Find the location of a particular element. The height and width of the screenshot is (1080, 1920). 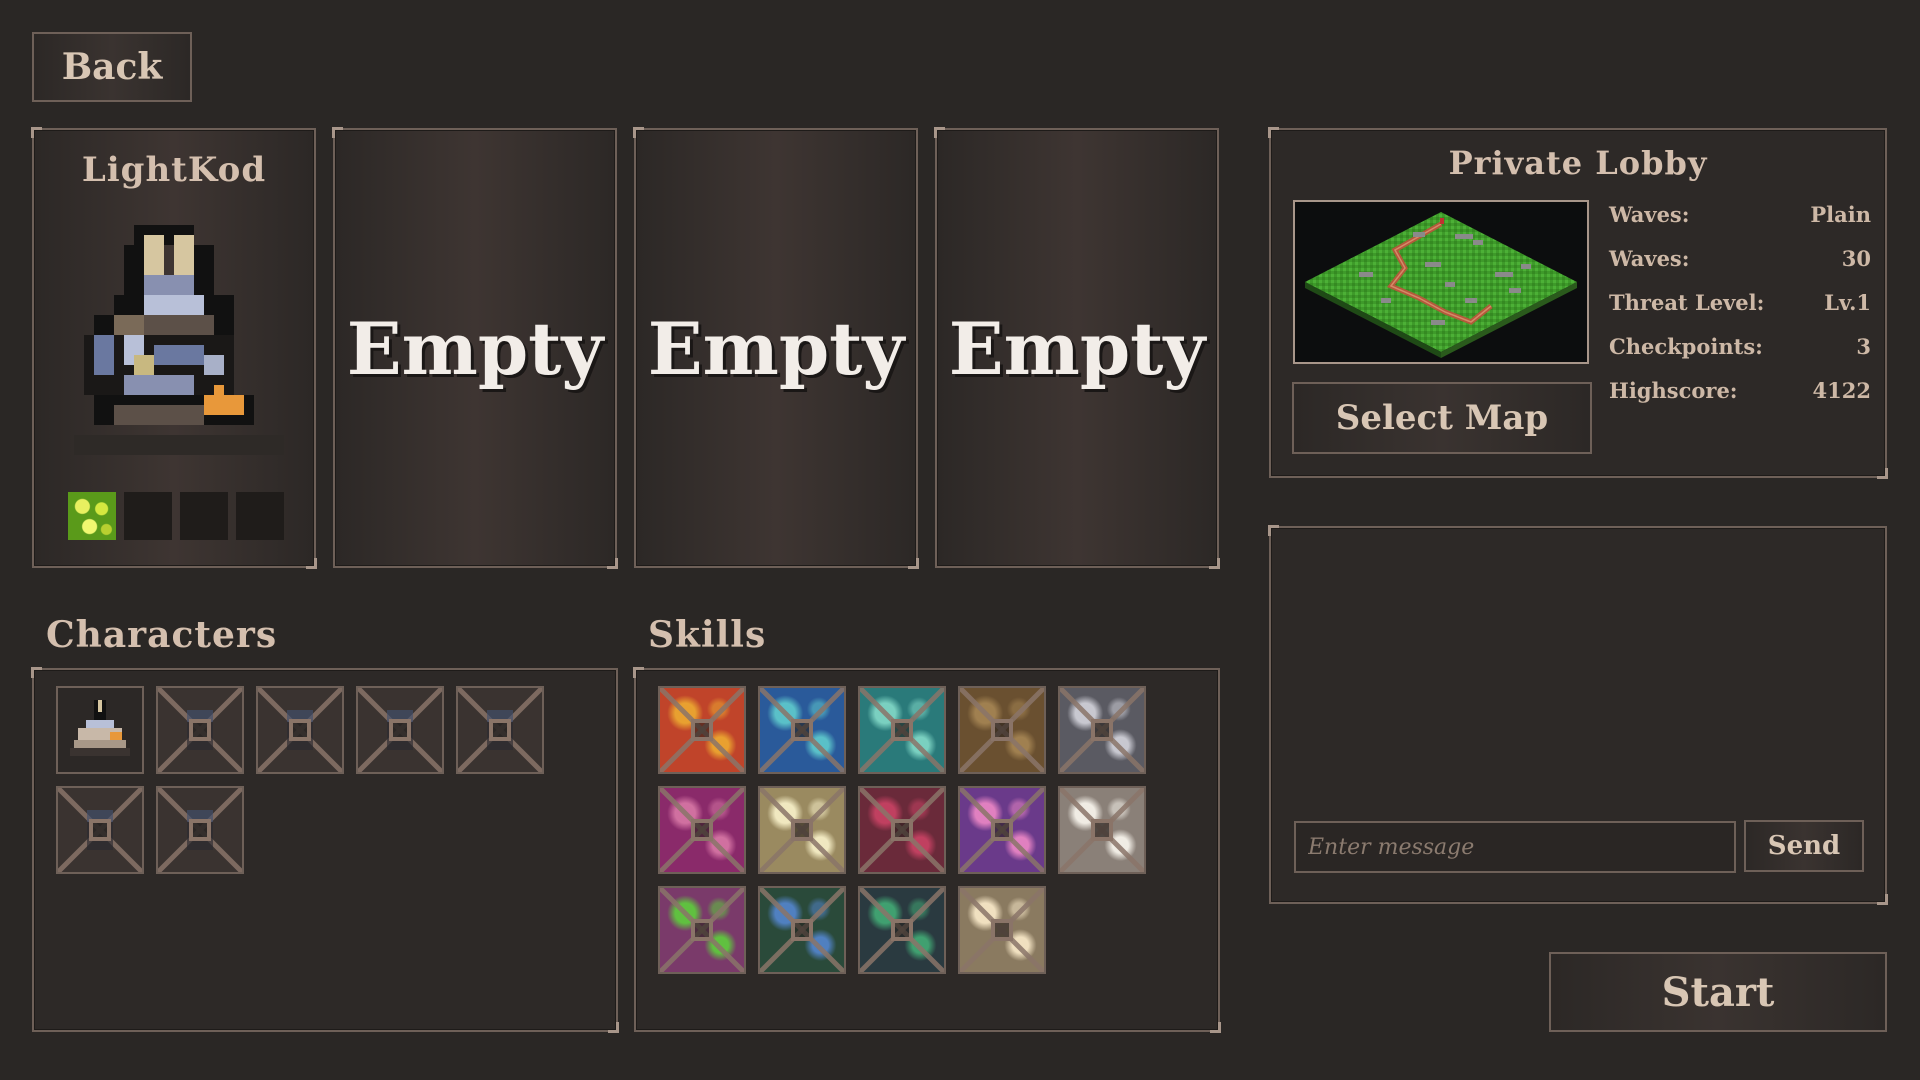

skills-panel is located at coordinates (927, 850).